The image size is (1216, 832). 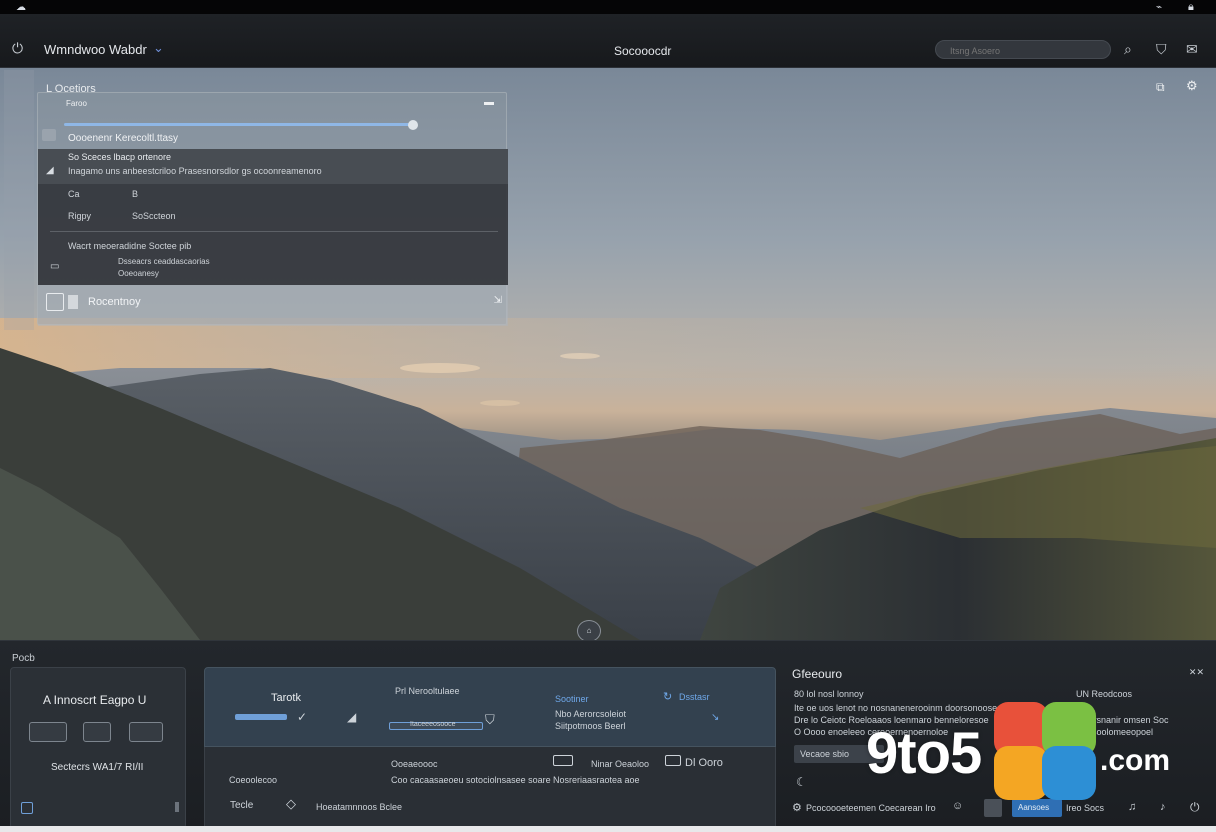 What do you see at coordinates (704, 763) in the screenshot?
I see `detail-item: Dl Ooro` at bounding box center [704, 763].